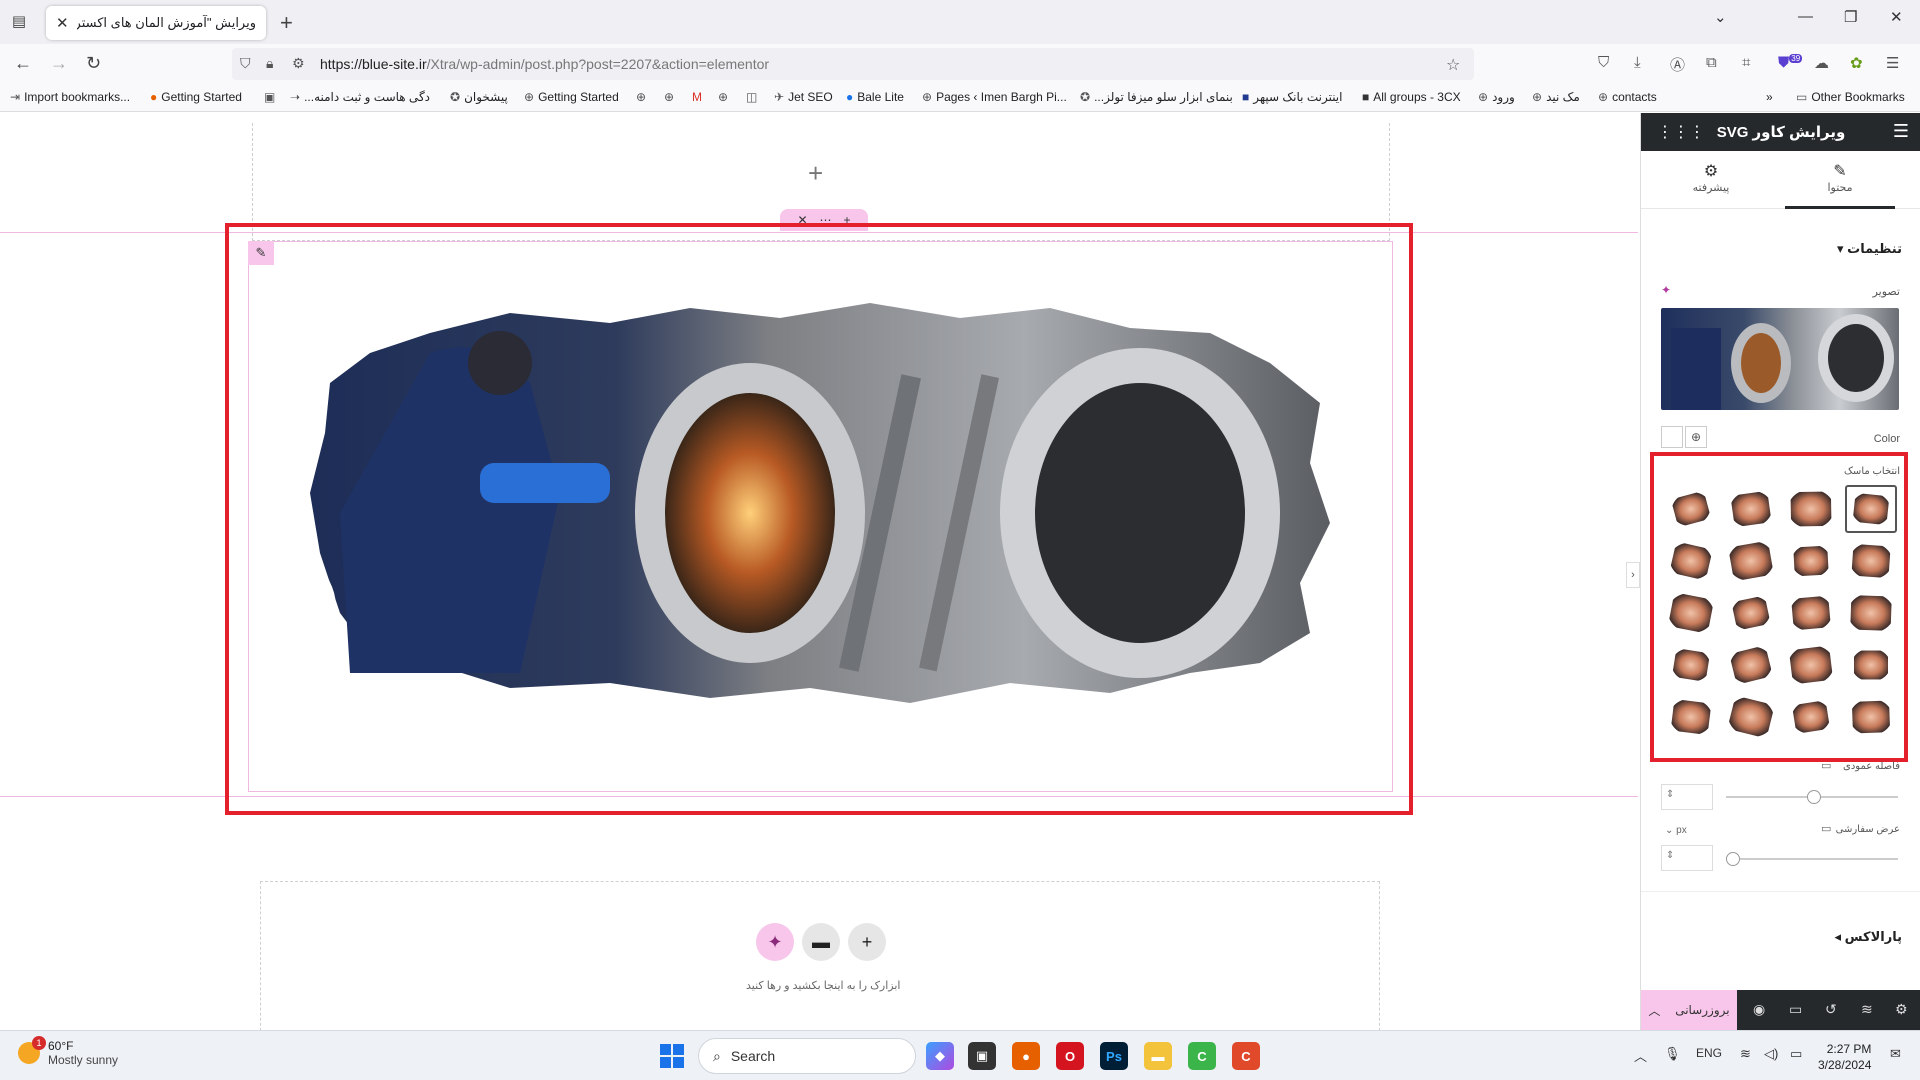  Describe the element at coordinates (1496, 97) in the screenshot. I see `bookmark-item: ⊕ ورود` at that location.